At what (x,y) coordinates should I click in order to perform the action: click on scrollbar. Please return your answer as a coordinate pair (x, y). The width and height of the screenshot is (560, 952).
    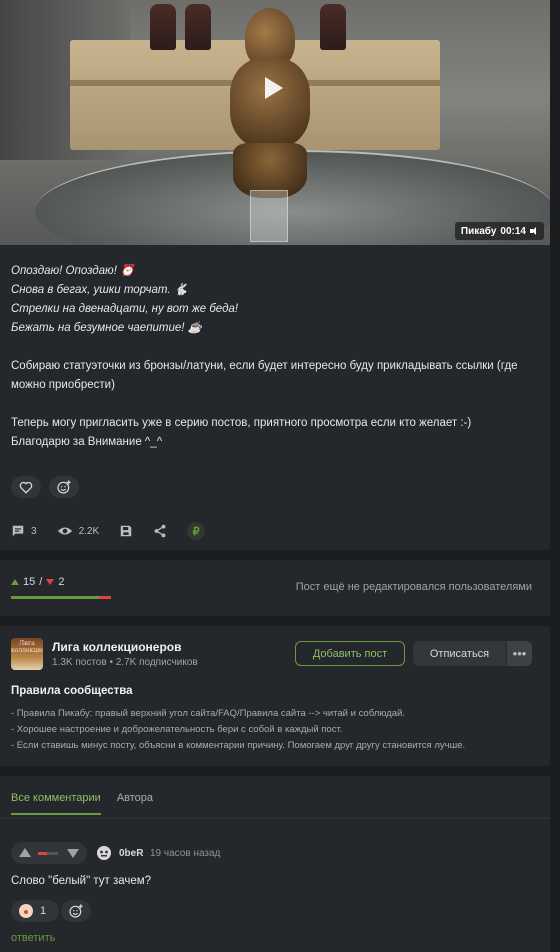
    Looking at the image, I should click on (557, 476).